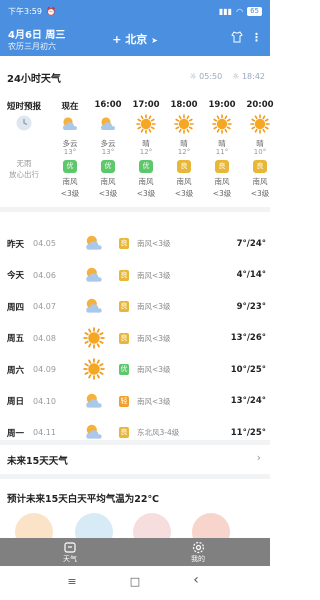 The height and width of the screenshot is (600, 320). What do you see at coordinates (198, 547) in the screenshot?
I see `gear-icon` at bounding box center [198, 547].